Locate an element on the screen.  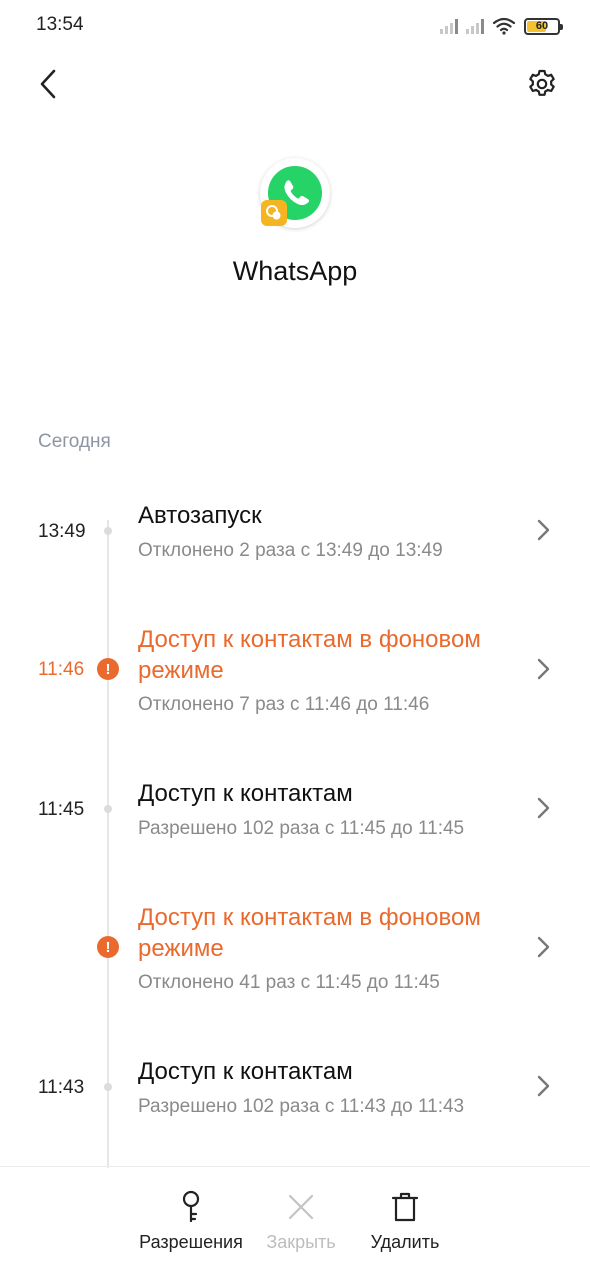
close-icon is located at coordinates (301, 1207).